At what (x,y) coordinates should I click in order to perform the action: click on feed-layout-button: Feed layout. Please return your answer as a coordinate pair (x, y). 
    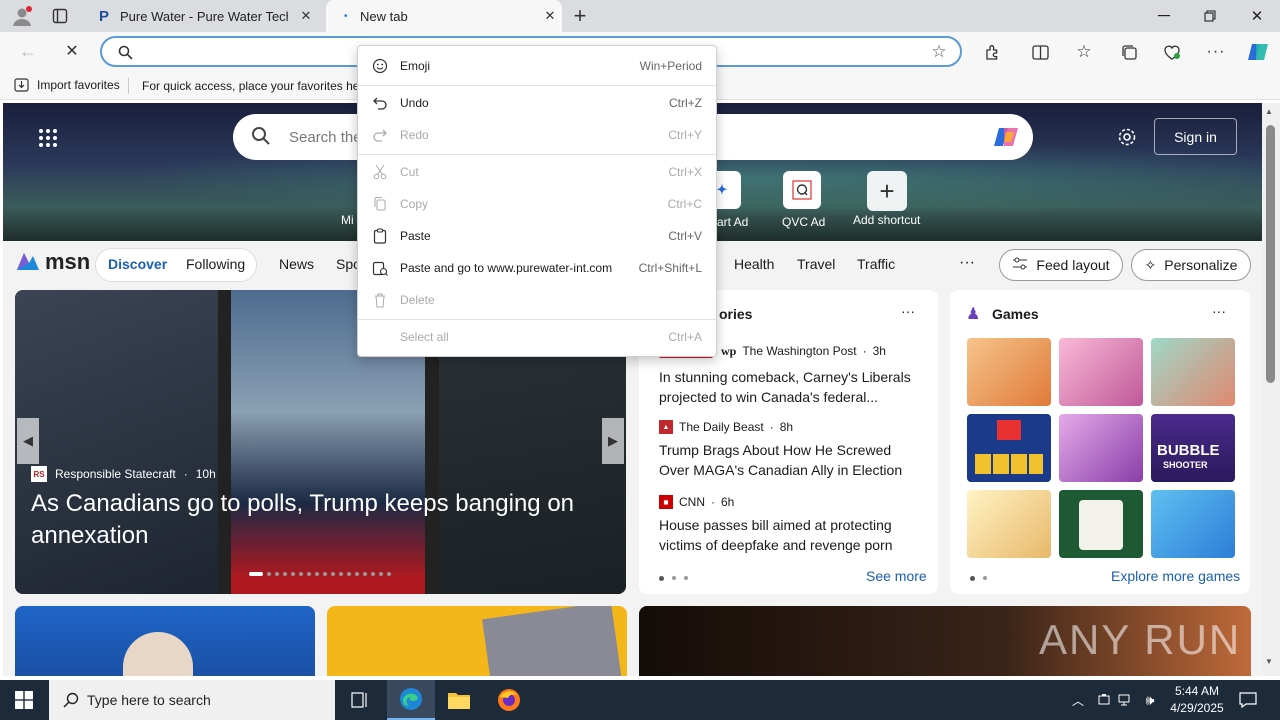
    Looking at the image, I should click on (1061, 265).